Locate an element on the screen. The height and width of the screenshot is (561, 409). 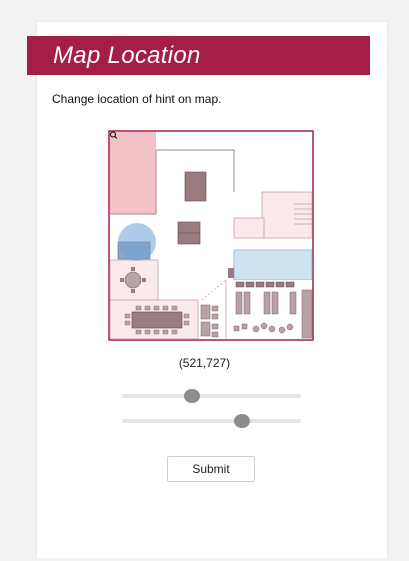
y-slider is located at coordinates (211, 421).